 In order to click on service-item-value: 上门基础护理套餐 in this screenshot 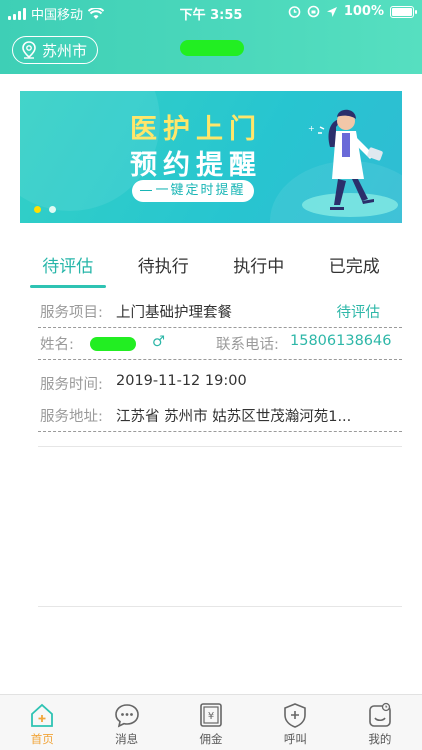, I will do `click(174, 313)`.